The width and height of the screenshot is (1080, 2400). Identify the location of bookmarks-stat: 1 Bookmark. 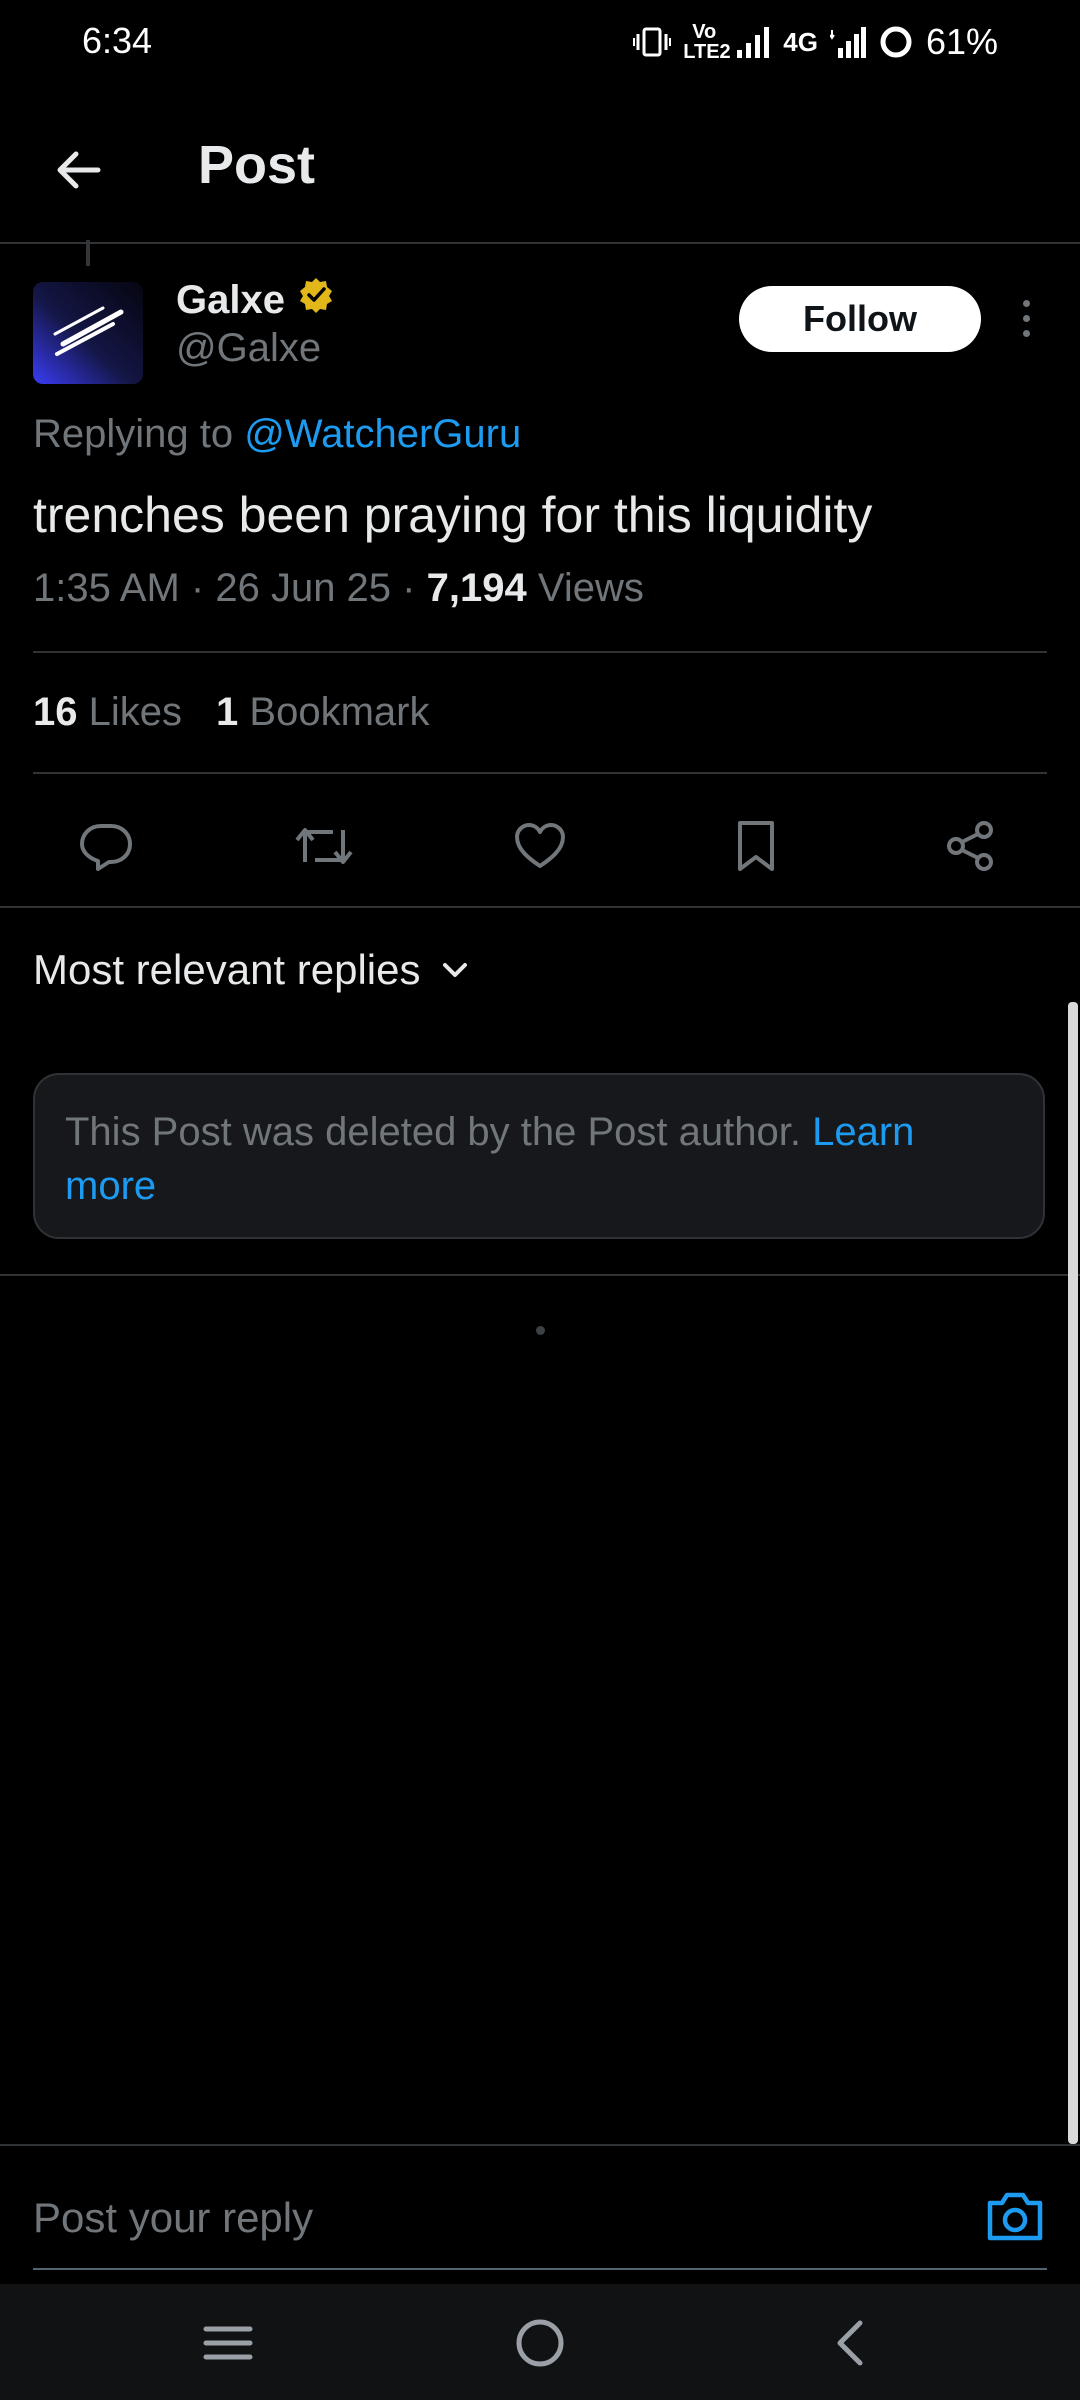
(322, 712).